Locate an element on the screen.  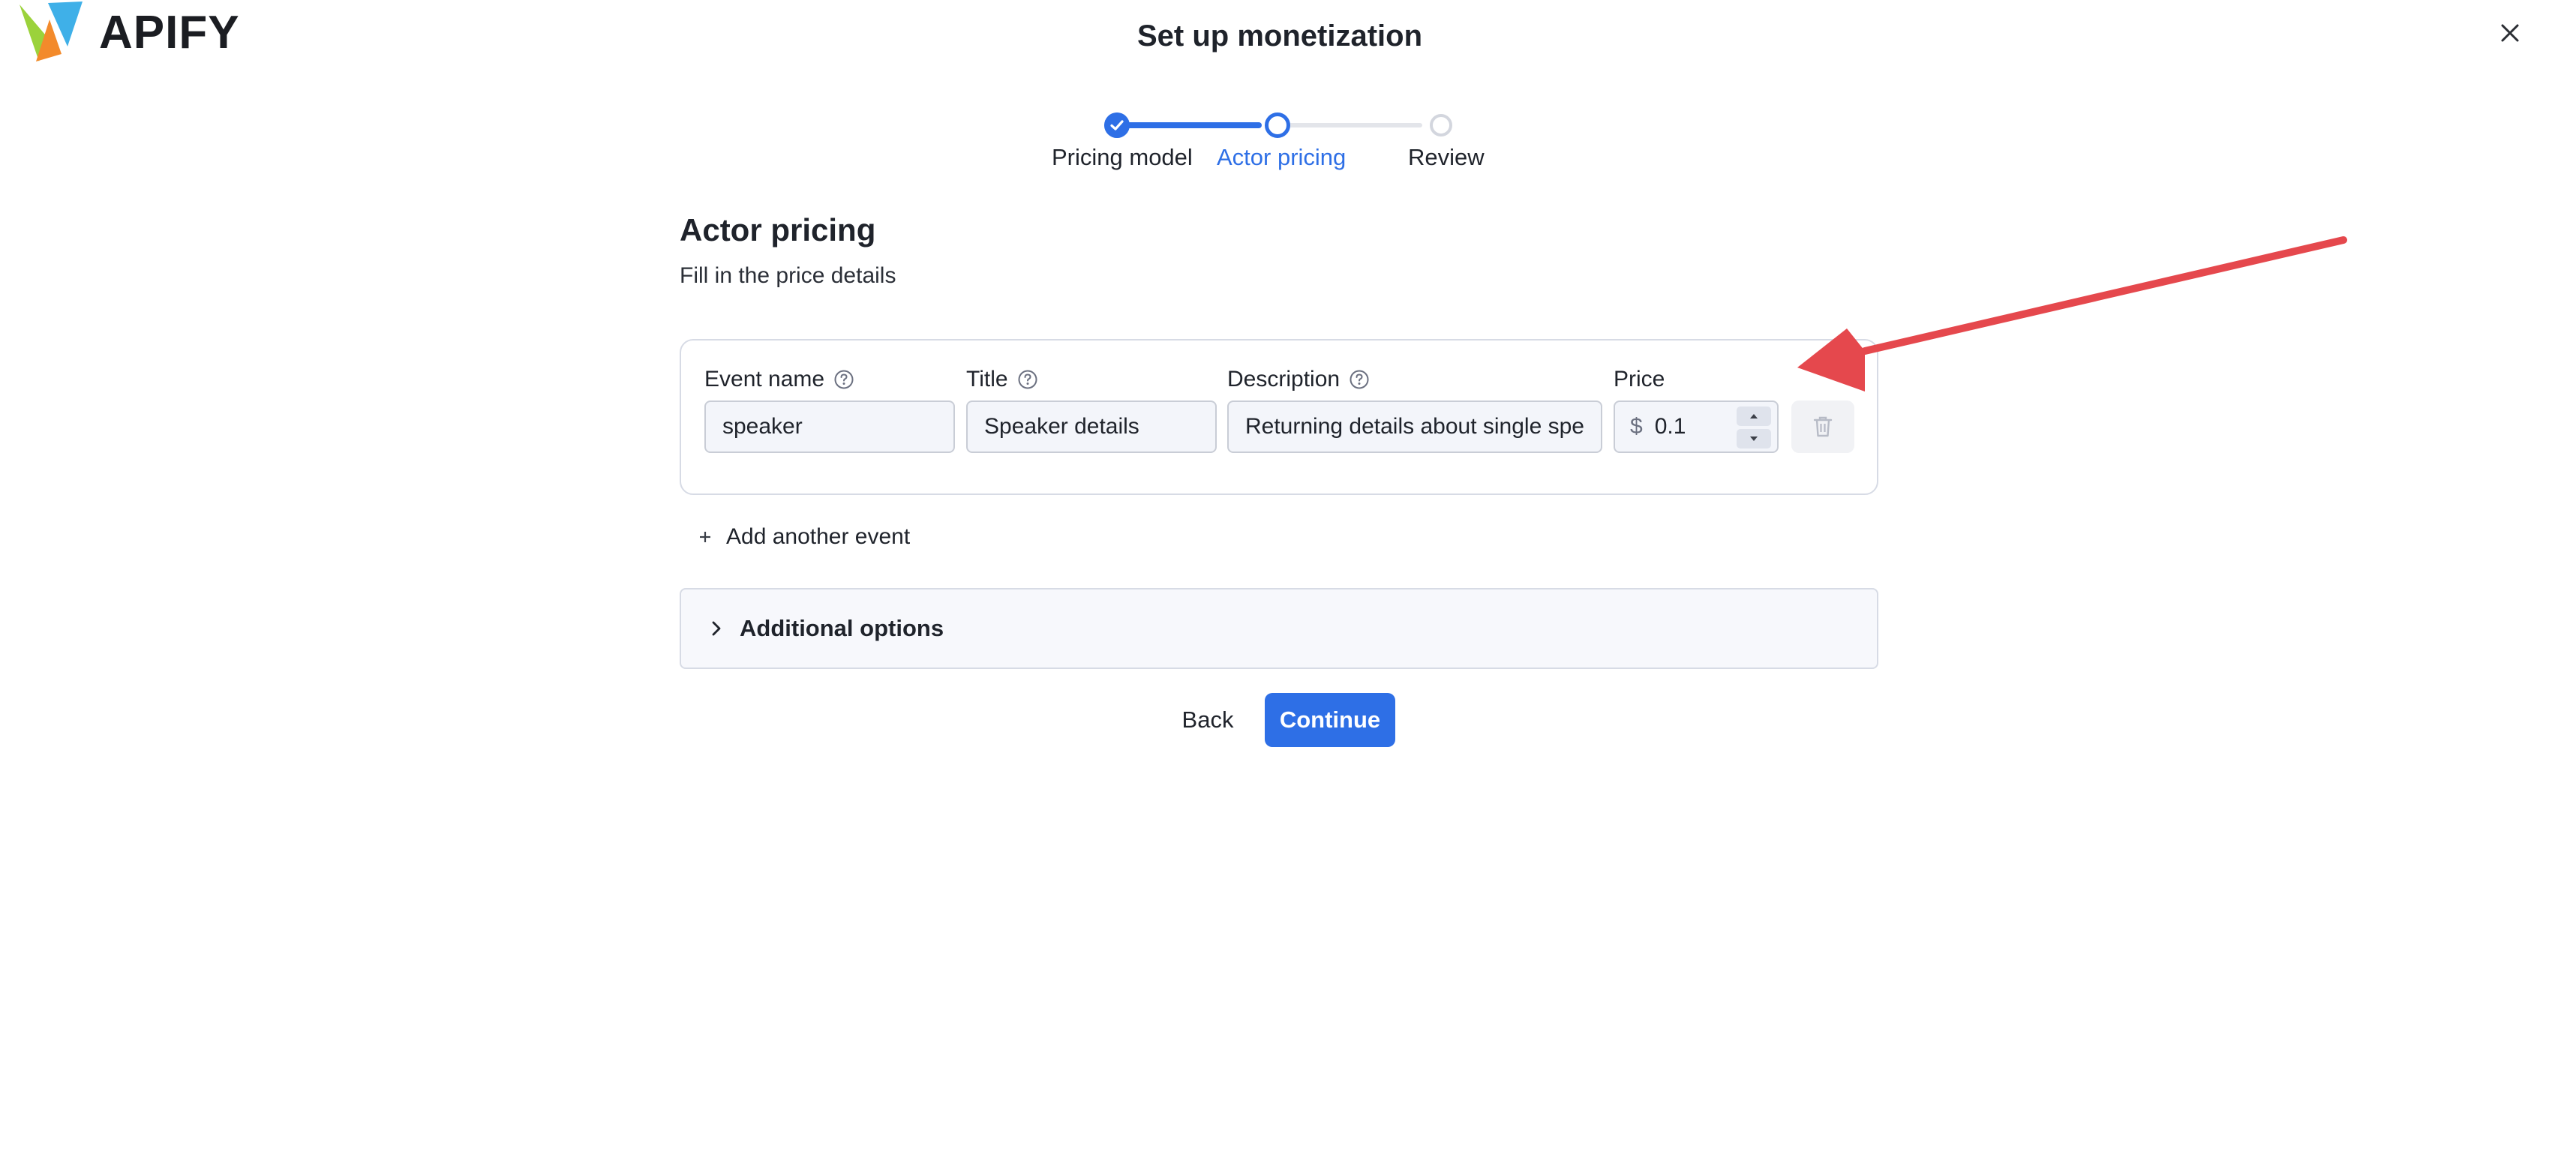
step-review: Review is located at coordinates (1446, 157).